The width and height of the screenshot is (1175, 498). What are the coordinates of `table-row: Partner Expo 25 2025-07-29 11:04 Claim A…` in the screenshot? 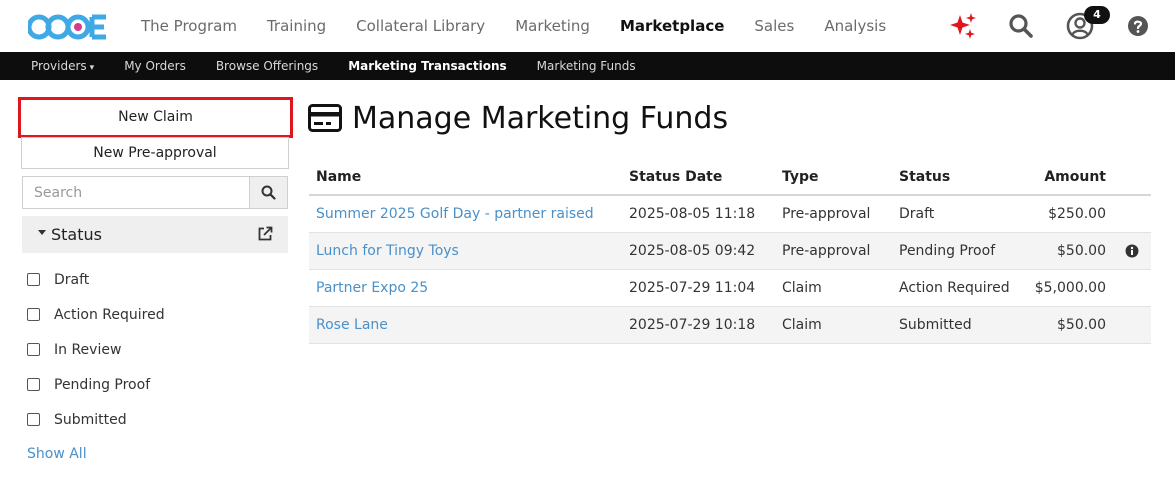 It's located at (730, 288).